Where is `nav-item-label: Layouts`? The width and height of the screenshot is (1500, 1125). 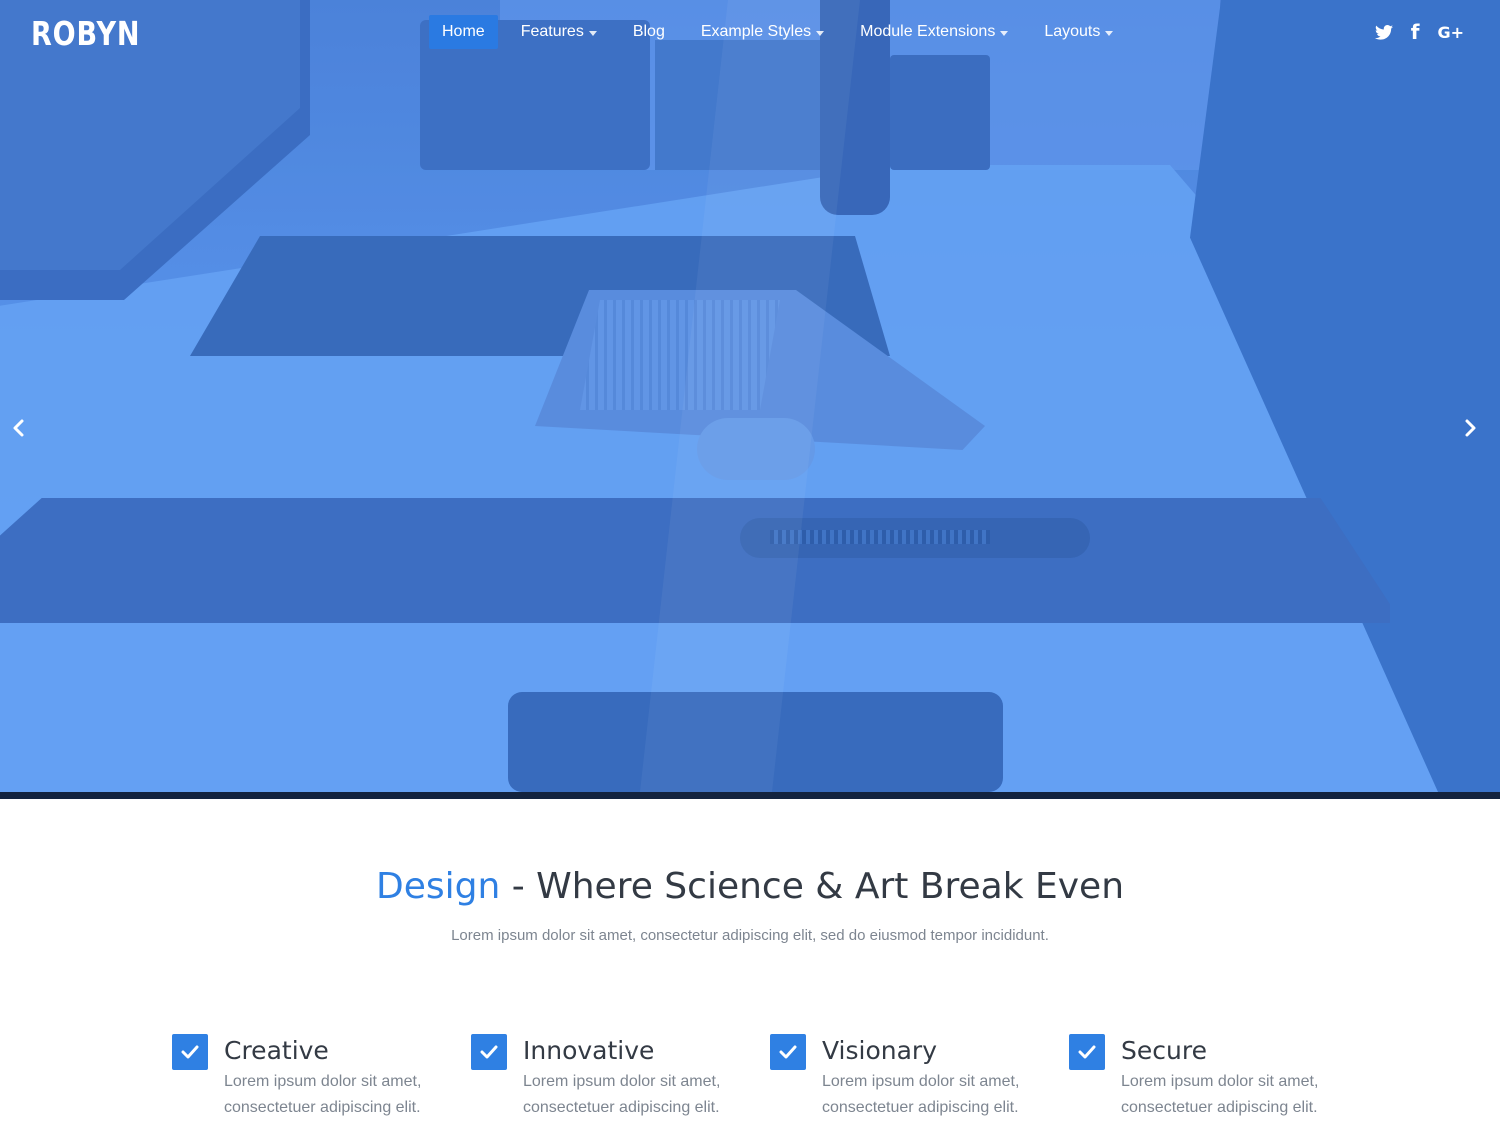 nav-item-label: Layouts is located at coordinates (1072, 31).